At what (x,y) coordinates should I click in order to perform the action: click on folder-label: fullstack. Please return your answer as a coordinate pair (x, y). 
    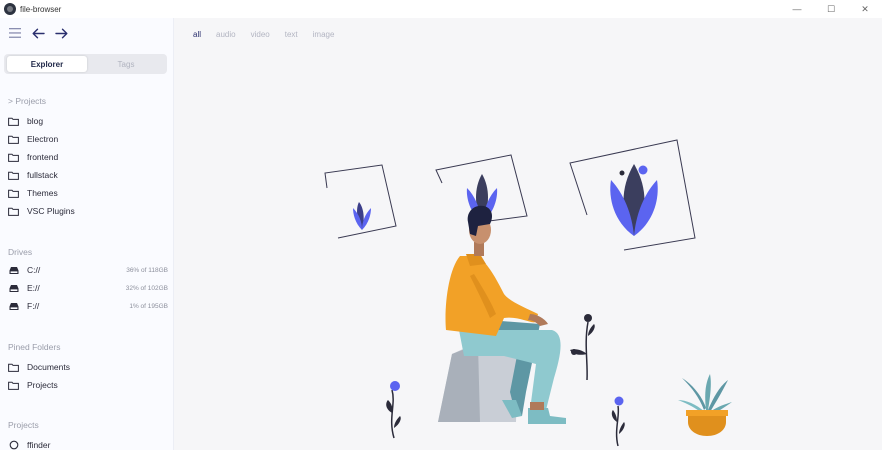
    Looking at the image, I should click on (42, 175).